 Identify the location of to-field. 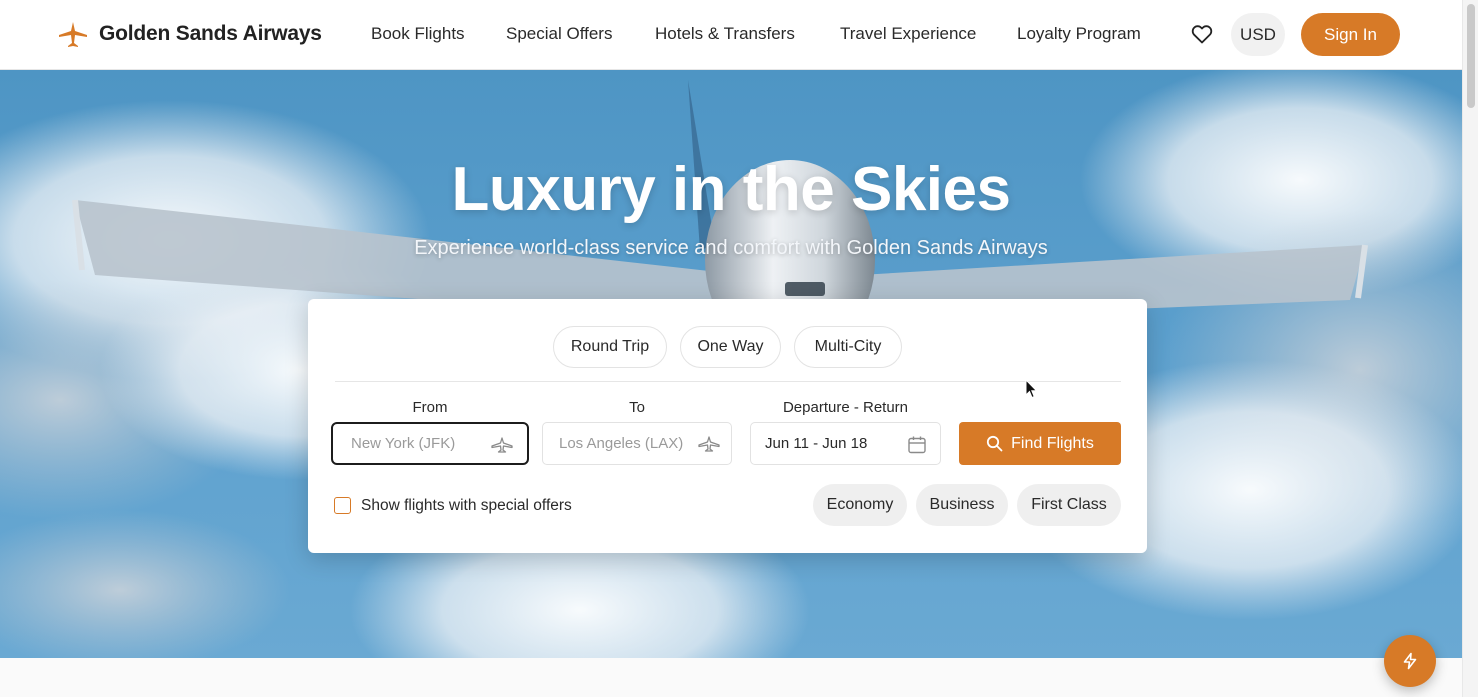
(637, 443).